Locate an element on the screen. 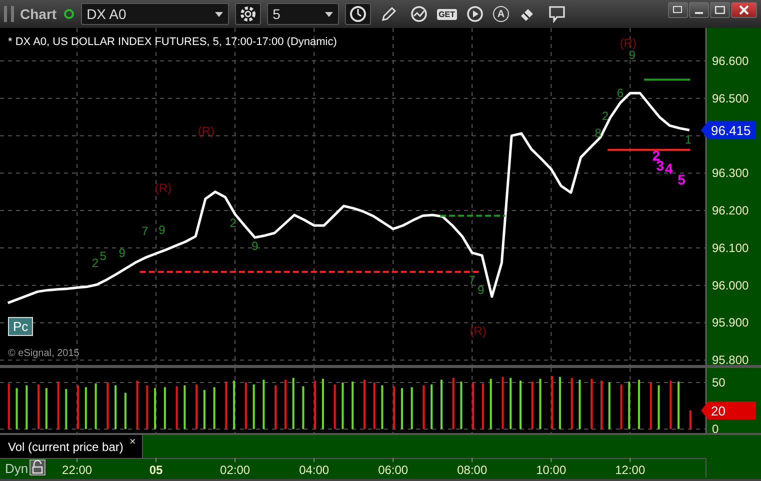 The image size is (761, 481). settings-button is located at coordinates (247, 14).